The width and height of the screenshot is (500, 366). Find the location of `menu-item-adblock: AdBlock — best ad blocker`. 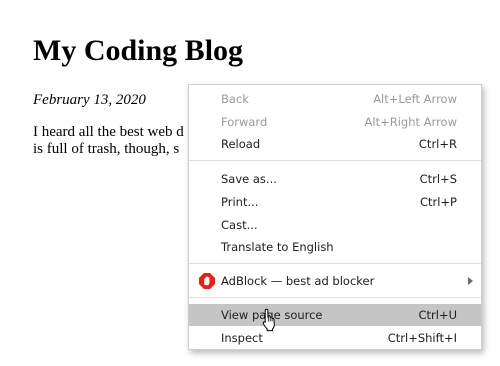

menu-item-adblock: AdBlock — best ad blocker is located at coordinates (335, 281).